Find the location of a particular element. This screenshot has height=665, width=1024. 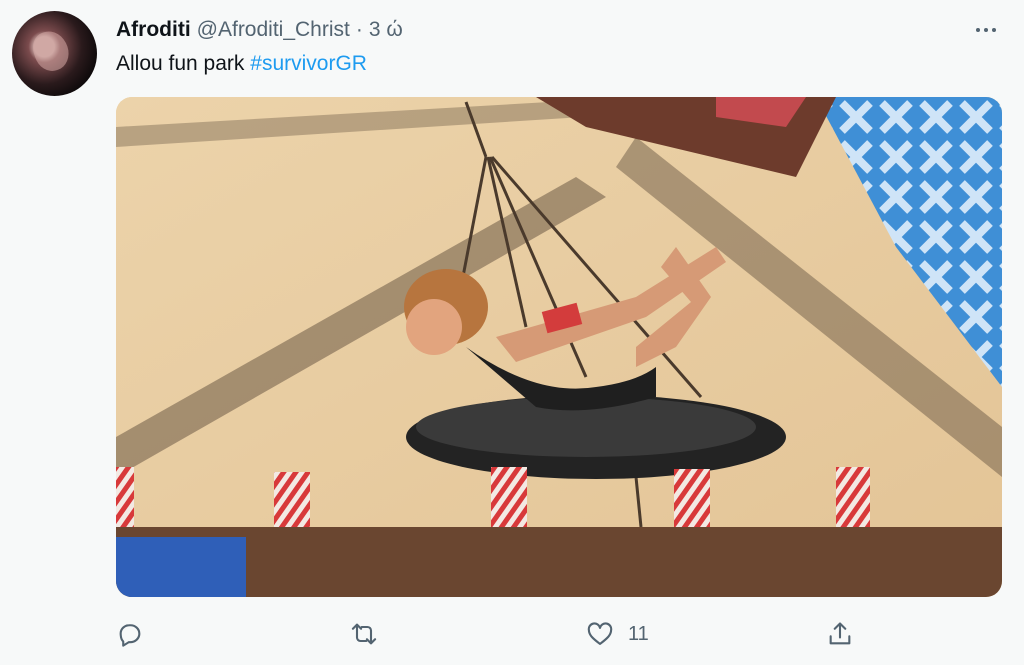

tweet-actions: 11 is located at coordinates (496, 634).